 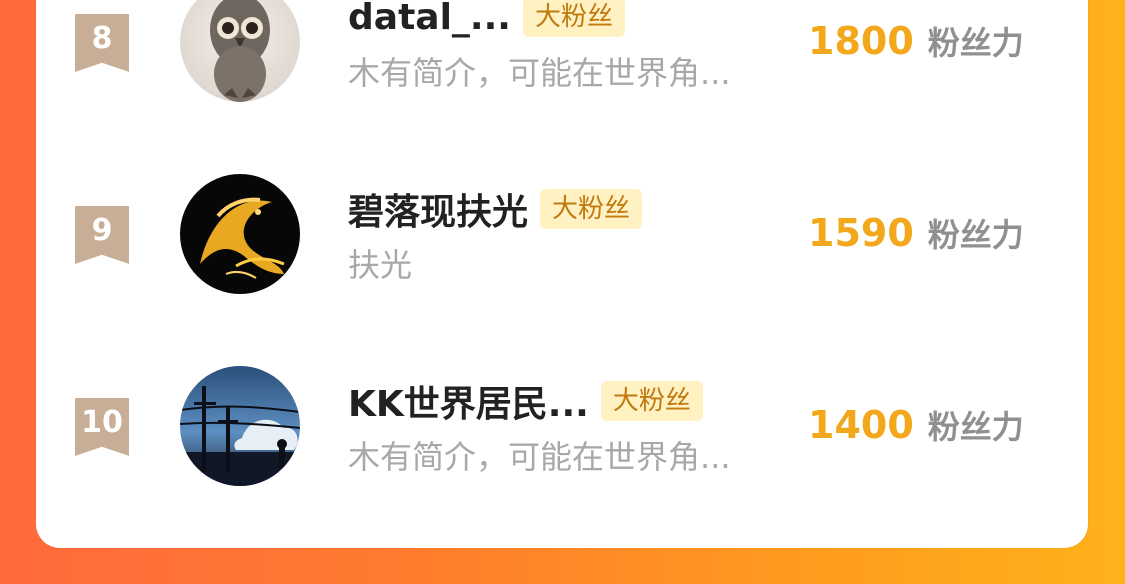 I want to click on fan-power-score: 1800 粉丝力, so click(x=916, y=41).